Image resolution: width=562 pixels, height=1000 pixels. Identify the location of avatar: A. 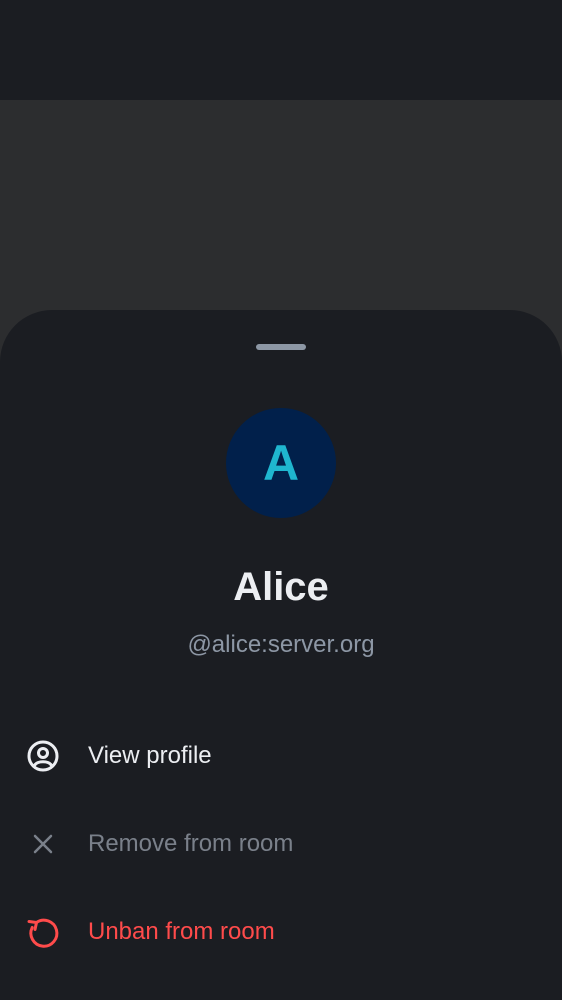
(281, 463).